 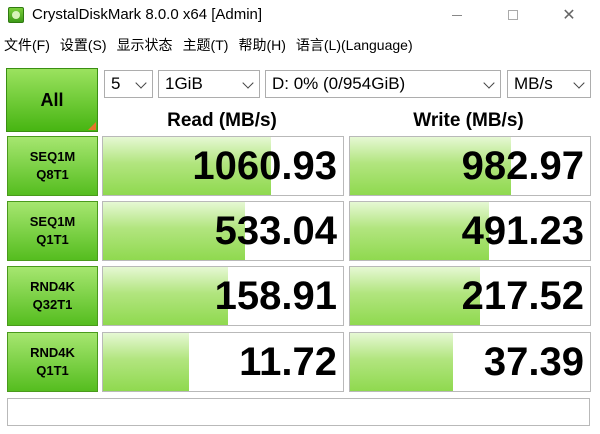 What do you see at coordinates (222, 120) in the screenshot?
I see `read-column-header: Read (MB/s)` at bounding box center [222, 120].